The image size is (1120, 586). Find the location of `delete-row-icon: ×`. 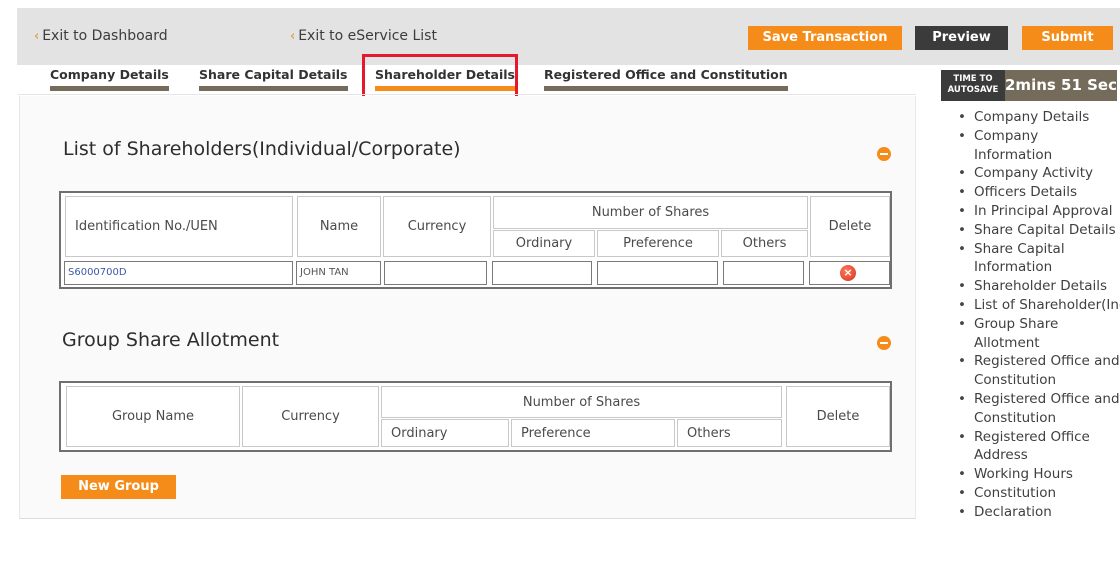

delete-row-icon: × is located at coordinates (848, 273).